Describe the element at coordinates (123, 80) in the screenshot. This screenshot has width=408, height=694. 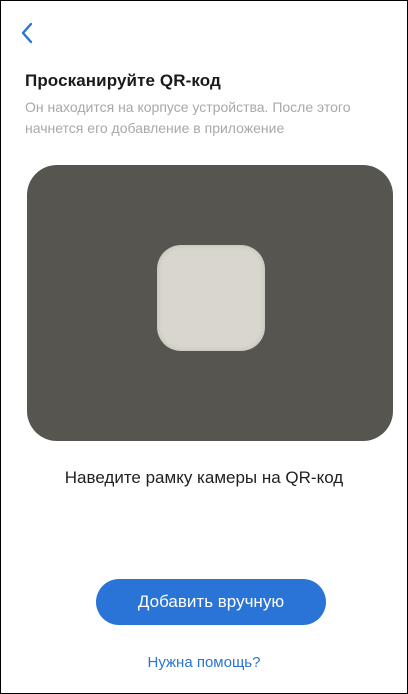
I see `page-title: Просканируйте QR-код` at that location.